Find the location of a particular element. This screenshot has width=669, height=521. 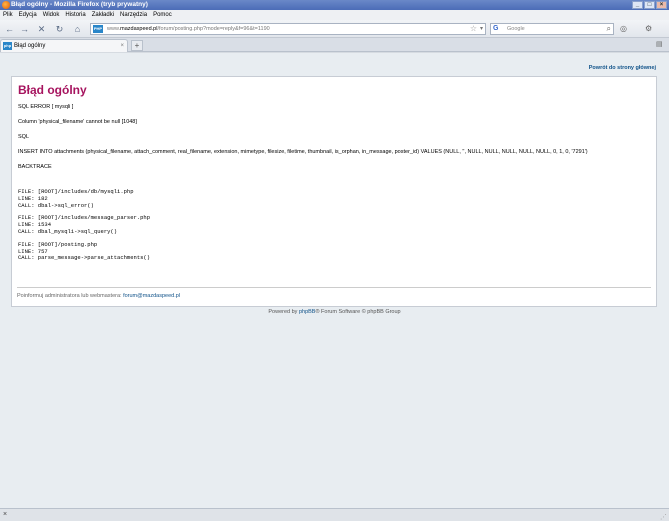

privacy-icon: ◎ is located at coordinates (623, 29).